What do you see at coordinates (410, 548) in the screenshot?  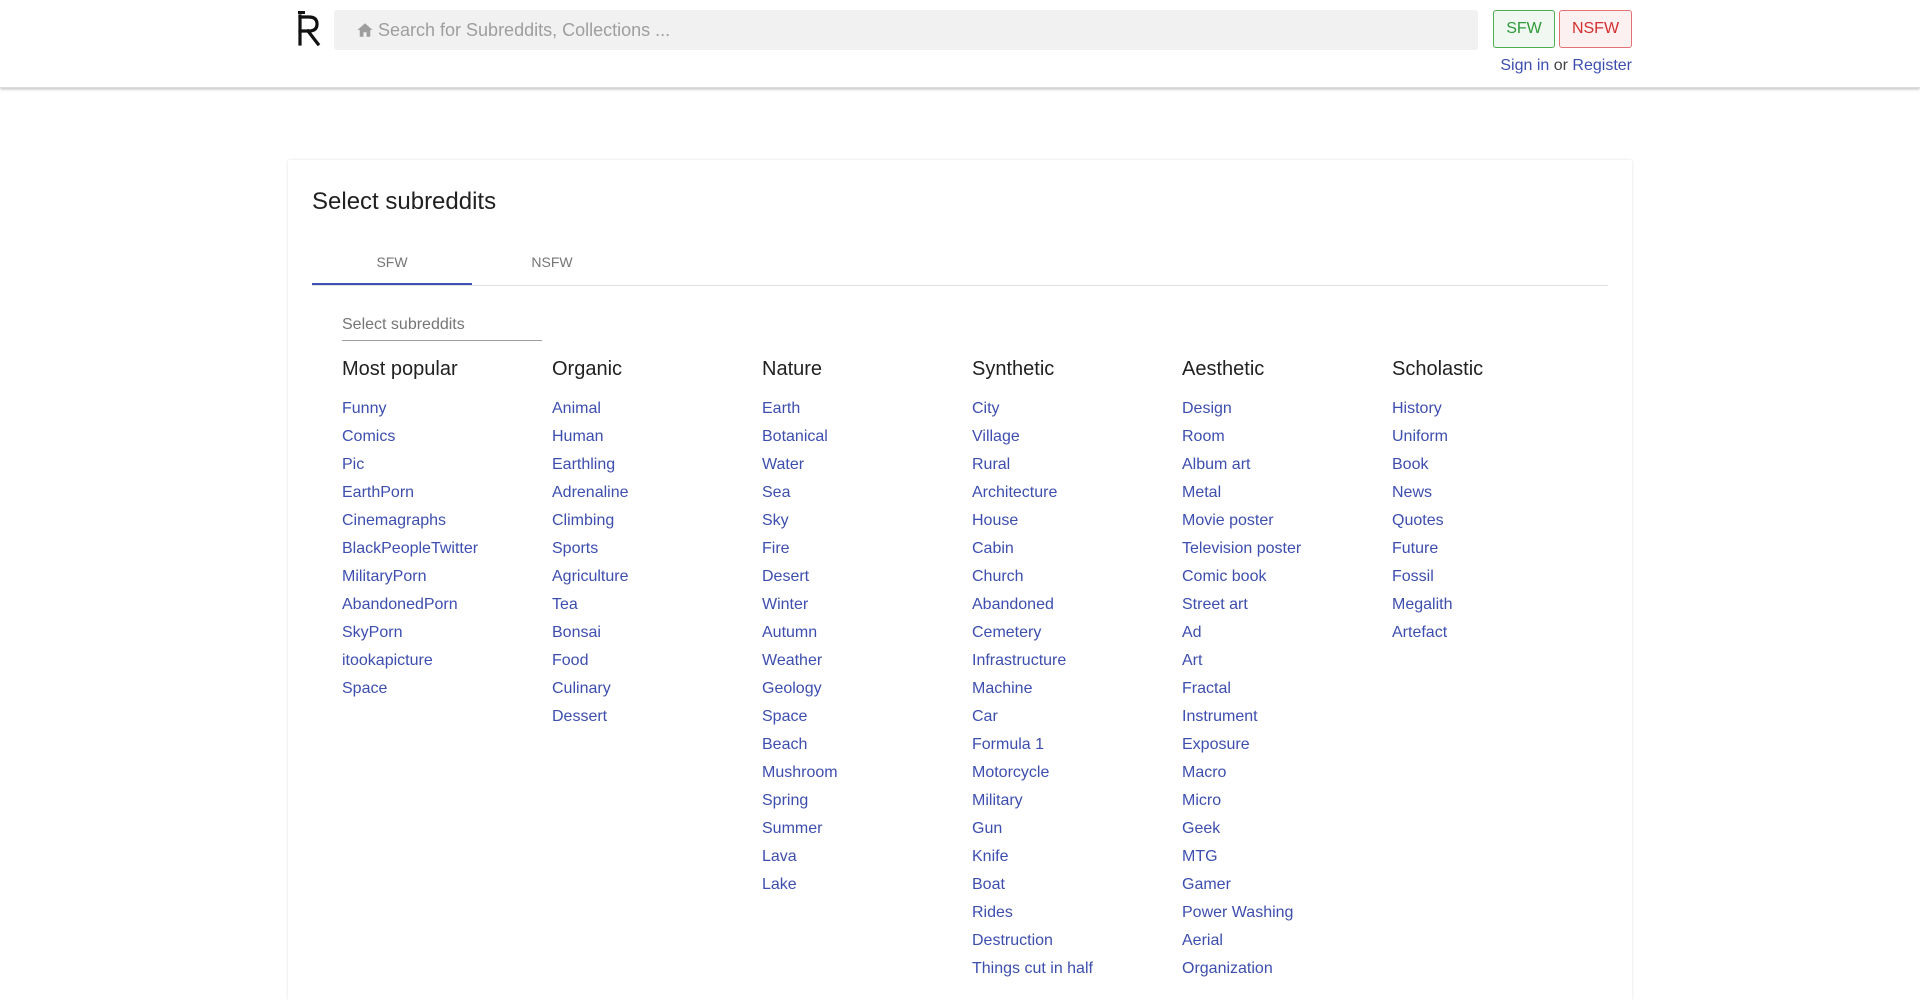 I see `subreddit-link: BlackPeopleTwitter` at bounding box center [410, 548].